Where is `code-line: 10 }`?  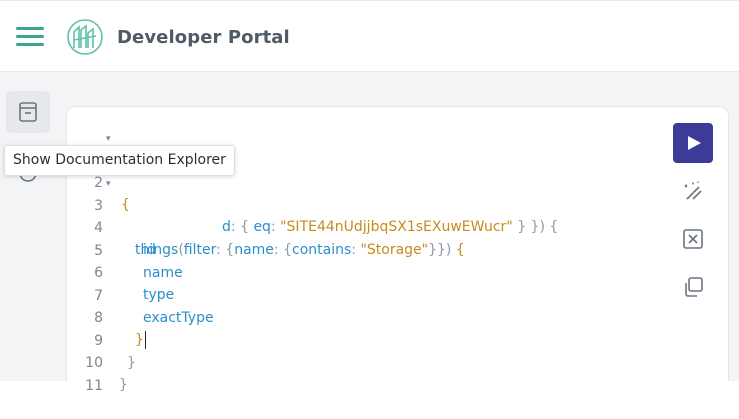
code-line: 10 } is located at coordinates (347, 361).